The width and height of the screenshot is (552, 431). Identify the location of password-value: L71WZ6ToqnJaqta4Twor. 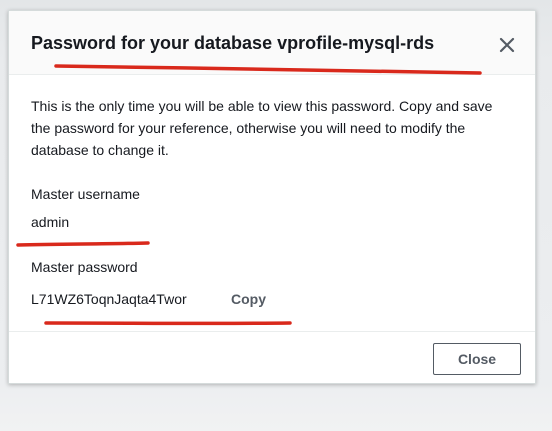
(109, 299).